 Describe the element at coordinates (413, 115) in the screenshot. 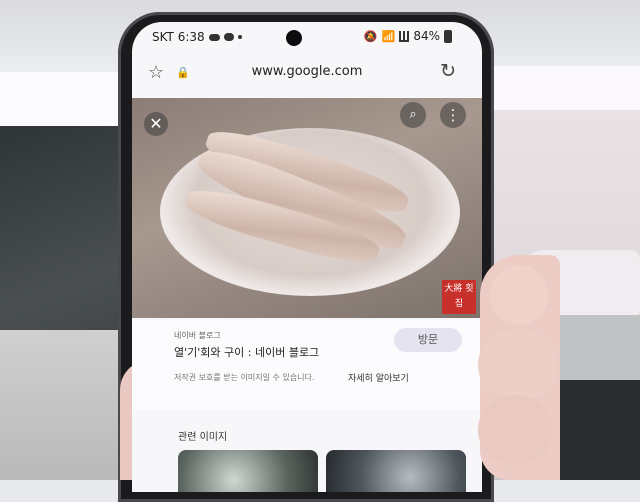

I see `lens-icon: ⌕` at that location.